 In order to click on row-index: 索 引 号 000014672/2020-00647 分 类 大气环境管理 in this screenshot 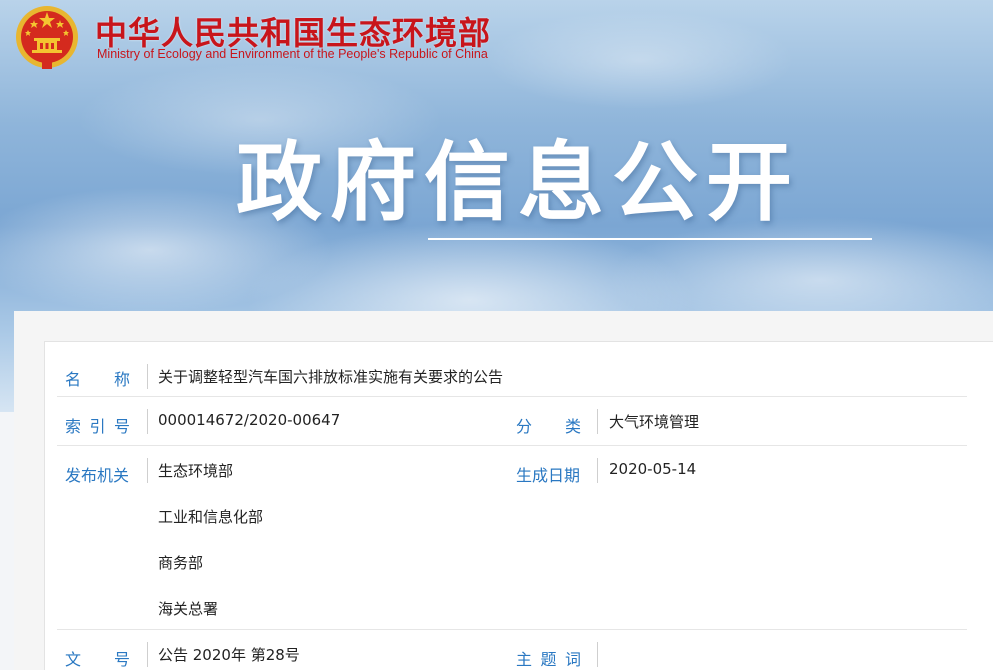, I will do `click(512, 421)`.